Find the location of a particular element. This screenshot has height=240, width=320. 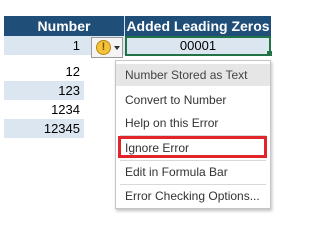

menu-title: Number Stored as Text is located at coordinates (193, 75).